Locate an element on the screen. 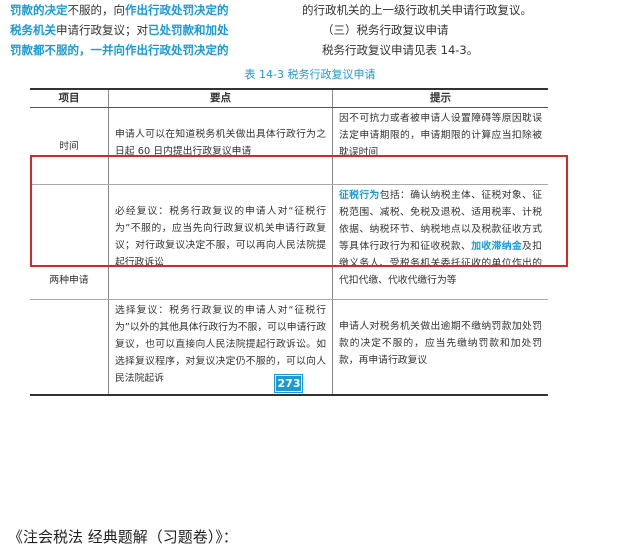 The height and width of the screenshot is (557, 620). cell-item-empty is located at coordinates (69, 347).